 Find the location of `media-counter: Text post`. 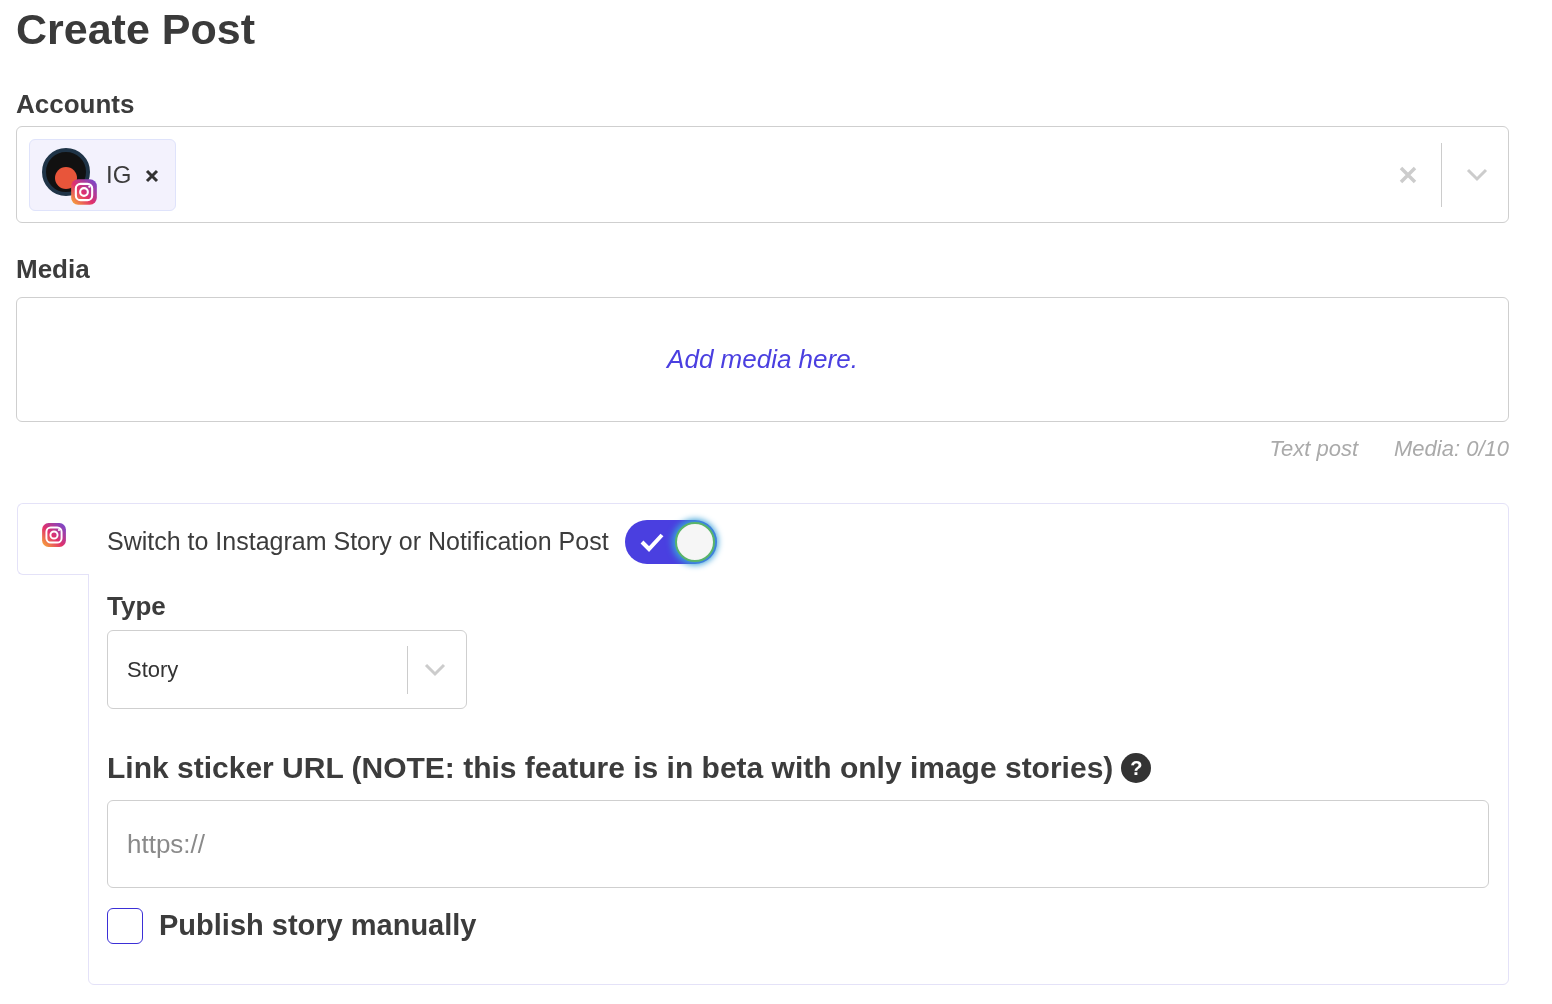

media-counter: Text post is located at coordinates (1314, 449).